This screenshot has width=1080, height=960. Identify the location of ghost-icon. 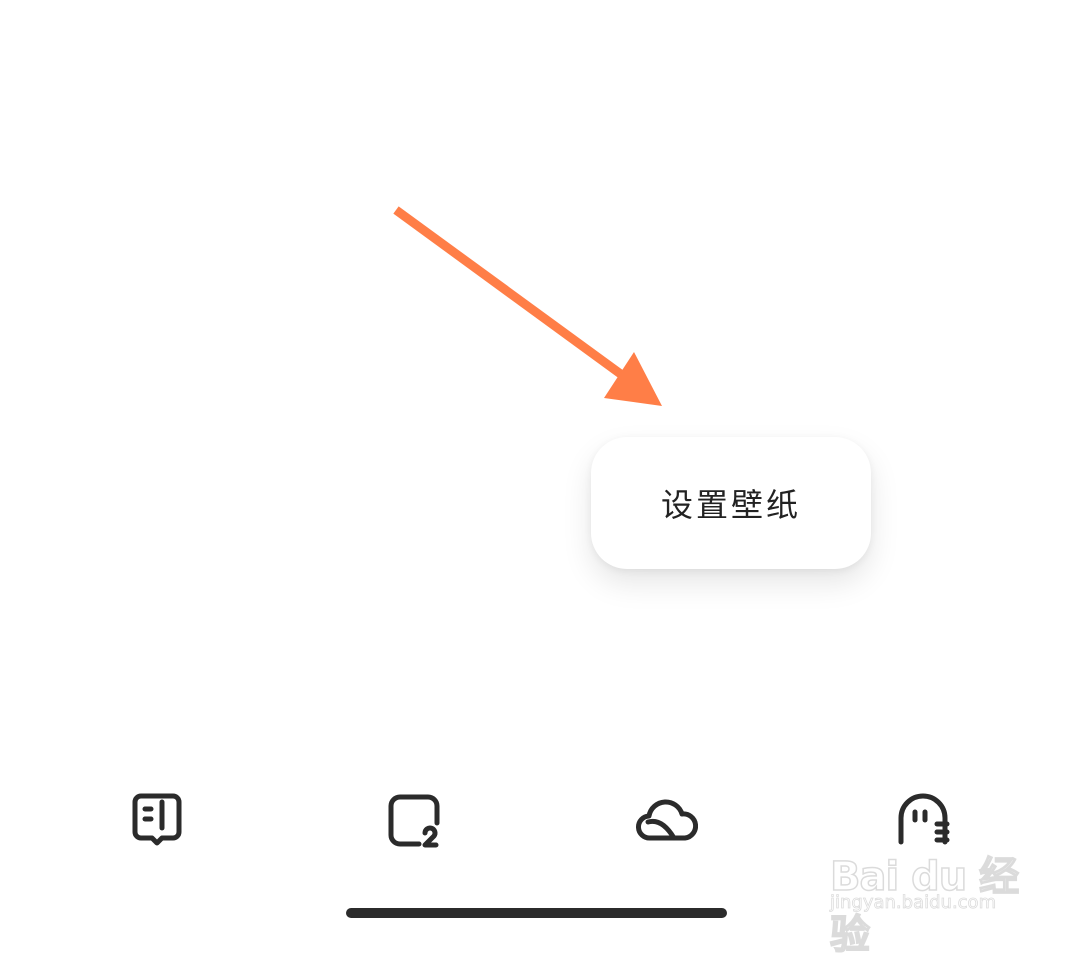
(924, 819).